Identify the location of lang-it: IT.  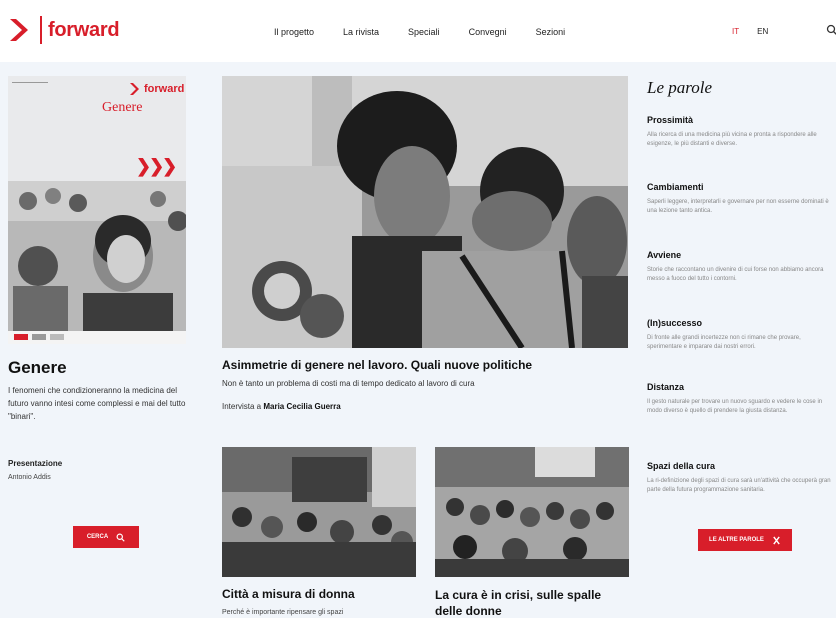
(735, 31).